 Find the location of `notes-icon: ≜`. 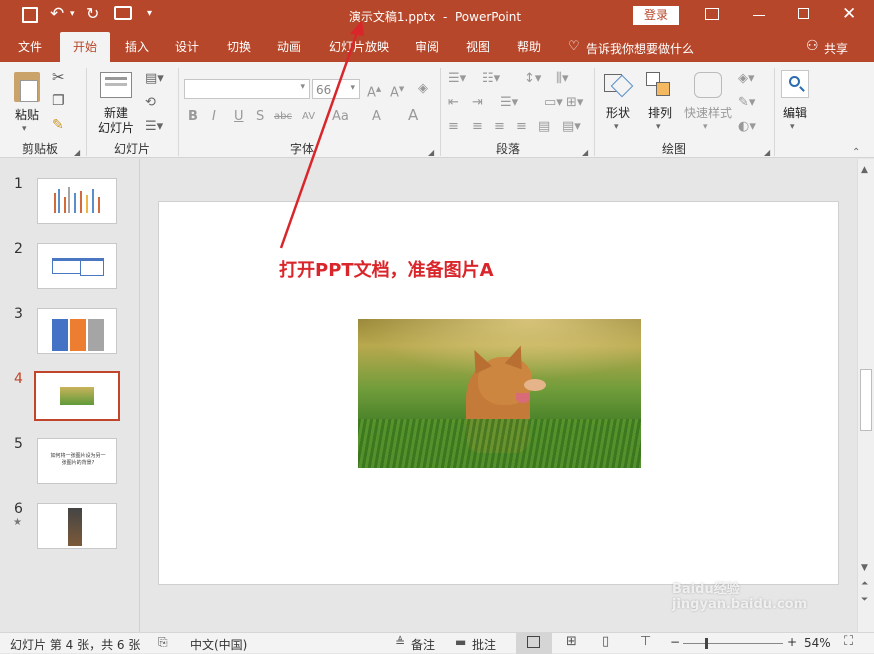

notes-icon: ≜ is located at coordinates (400, 642).